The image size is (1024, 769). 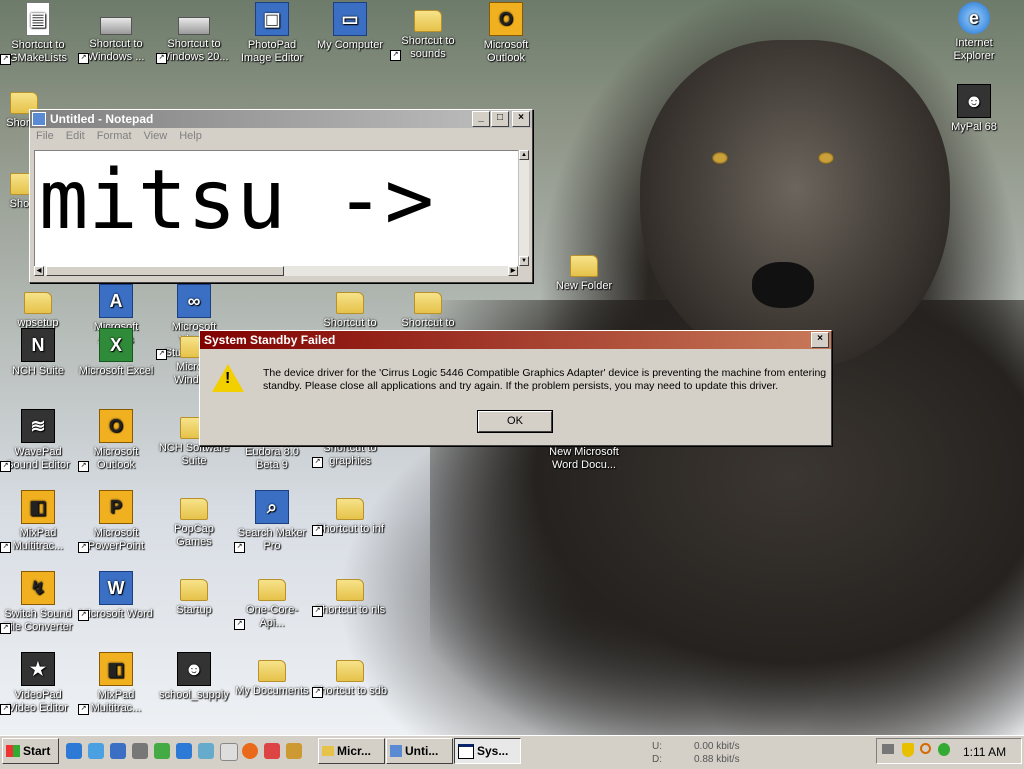 What do you see at coordinates (908, 750) in the screenshot?
I see `shield-icon` at bounding box center [908, 750].